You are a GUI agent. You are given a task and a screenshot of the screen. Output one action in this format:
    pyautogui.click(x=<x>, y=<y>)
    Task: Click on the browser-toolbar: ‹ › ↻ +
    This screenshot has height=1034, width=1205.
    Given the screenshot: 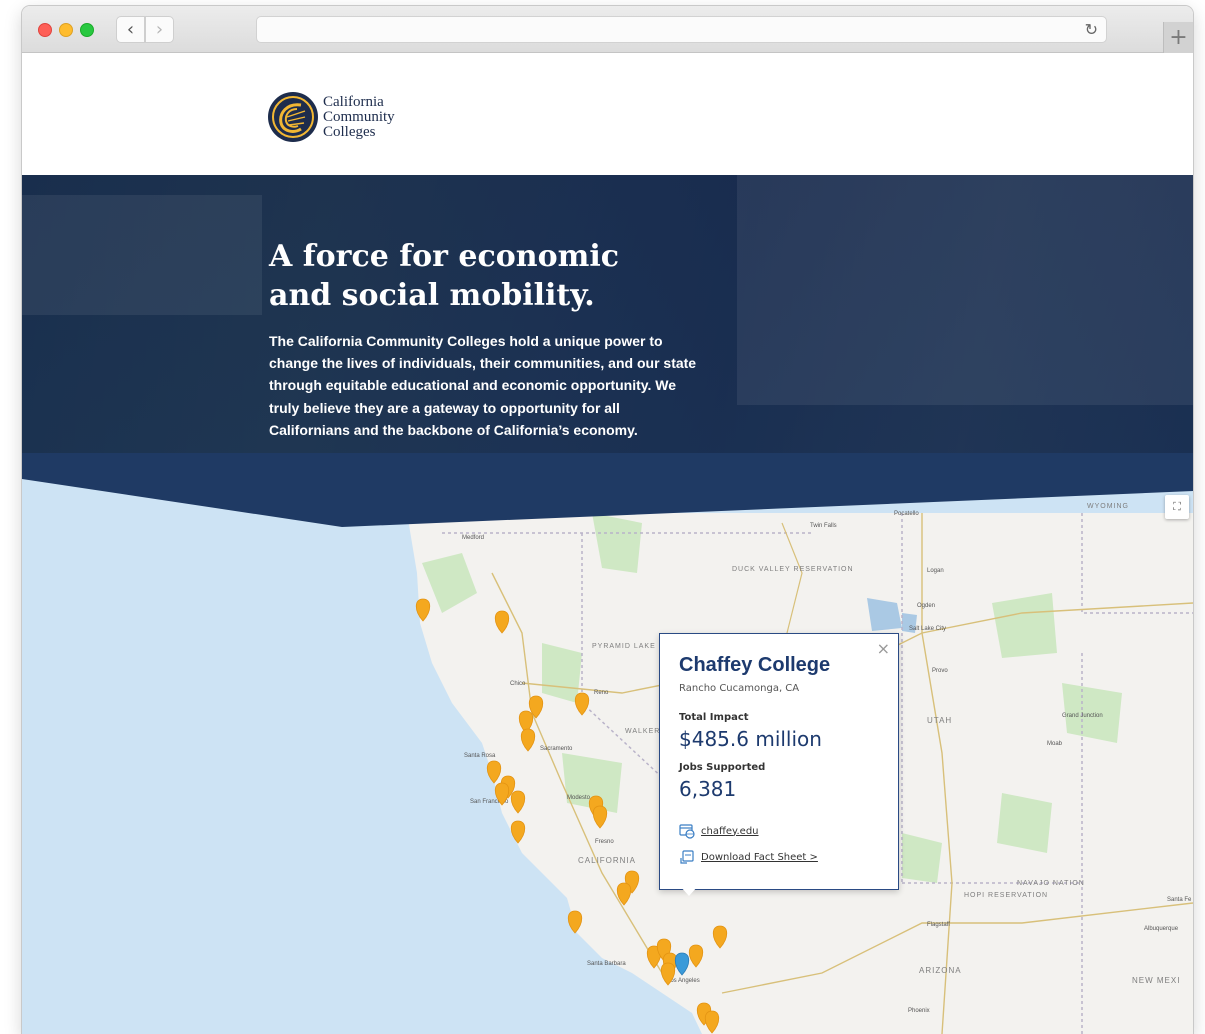 What is the action you would take?
    pyautogui.click(x=607, y=29)
    